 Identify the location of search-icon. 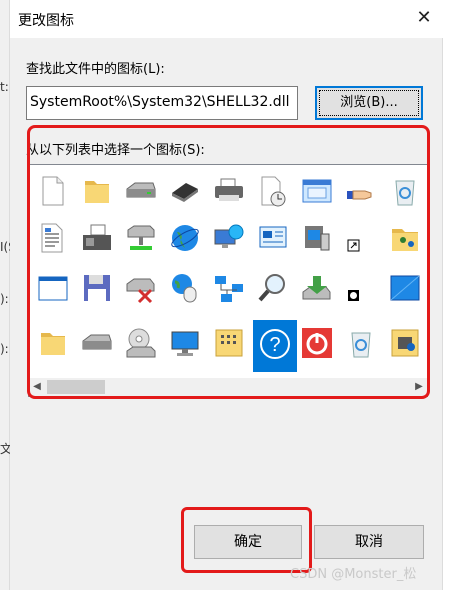
(273, 288).